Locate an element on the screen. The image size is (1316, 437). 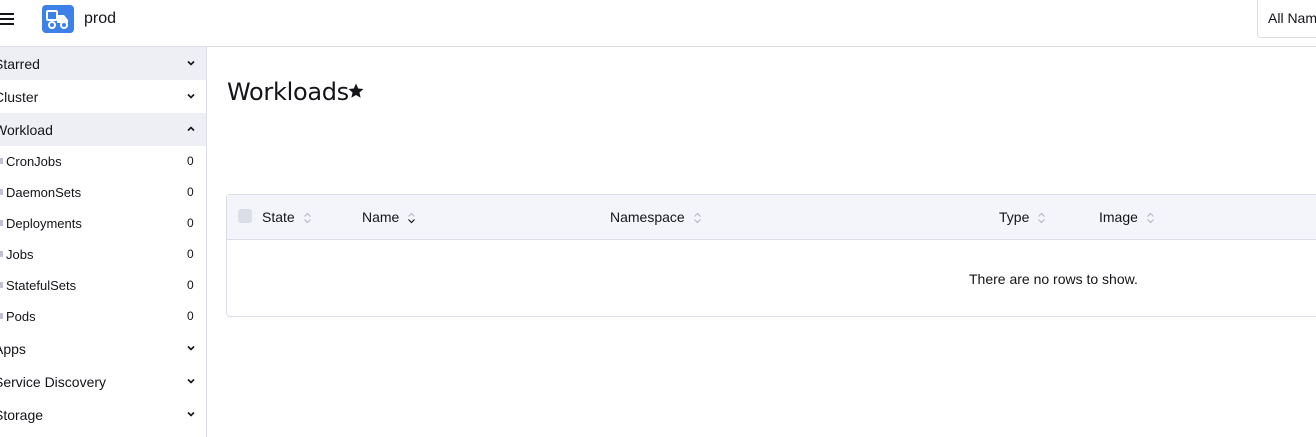
empty-table-message: There are no rows to show. is located at coordinates (1053, 279).